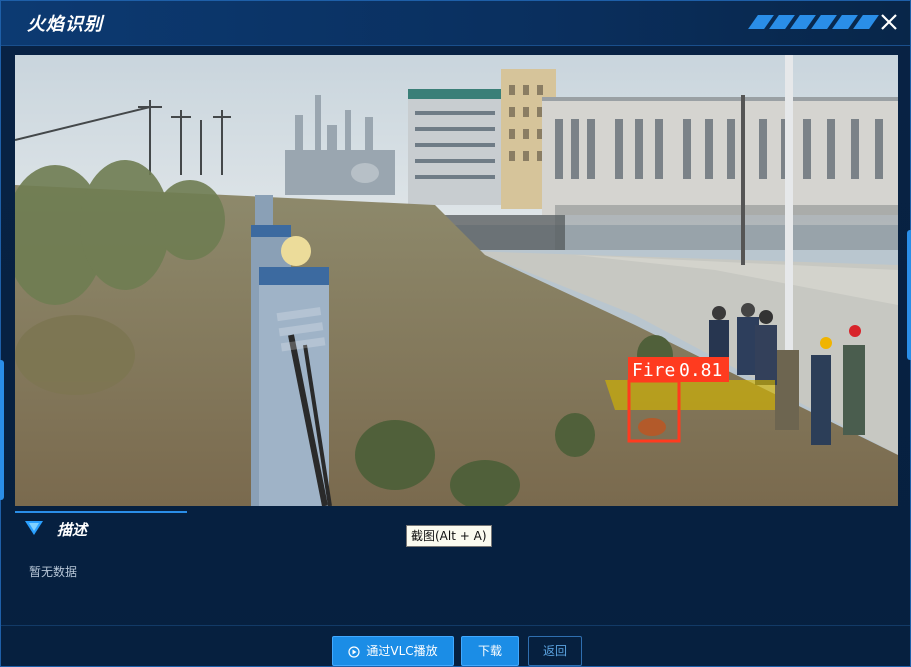  Describe the element at coordinates (555, 651) in the screenshot. I see `back-button: 返回` at that location.